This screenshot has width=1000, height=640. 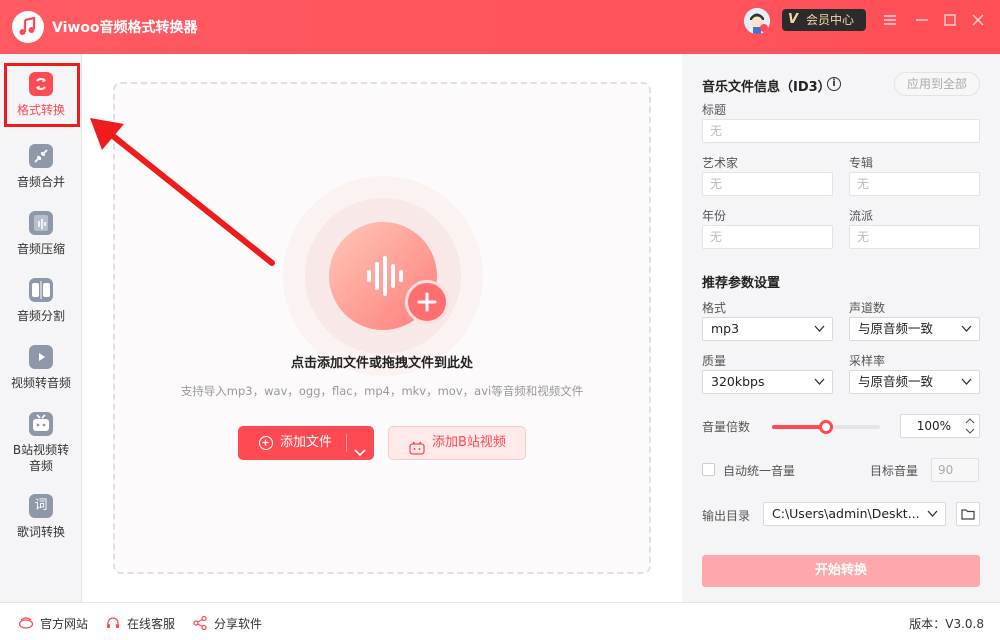 I want to click on menu-button, so click(x=890, y=20).